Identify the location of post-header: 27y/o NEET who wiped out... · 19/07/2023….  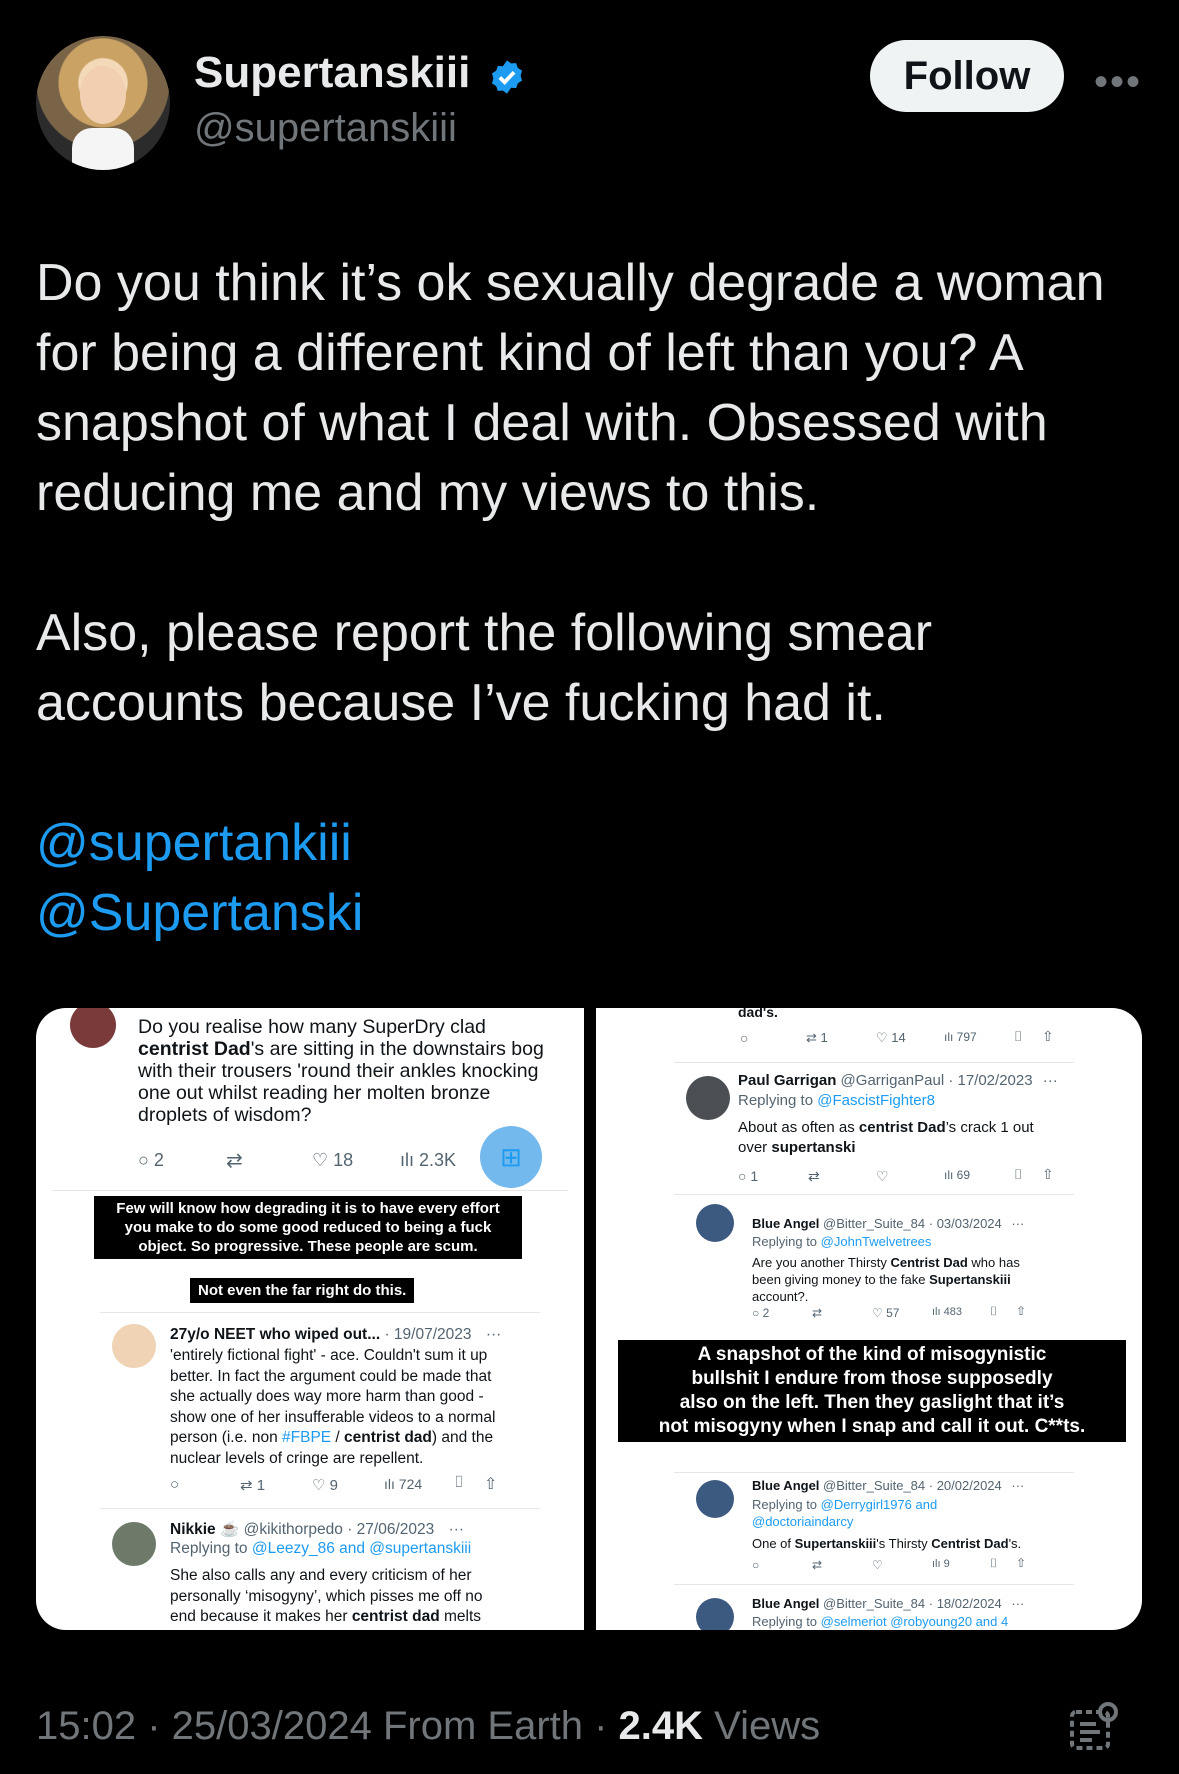
(336, 1334).